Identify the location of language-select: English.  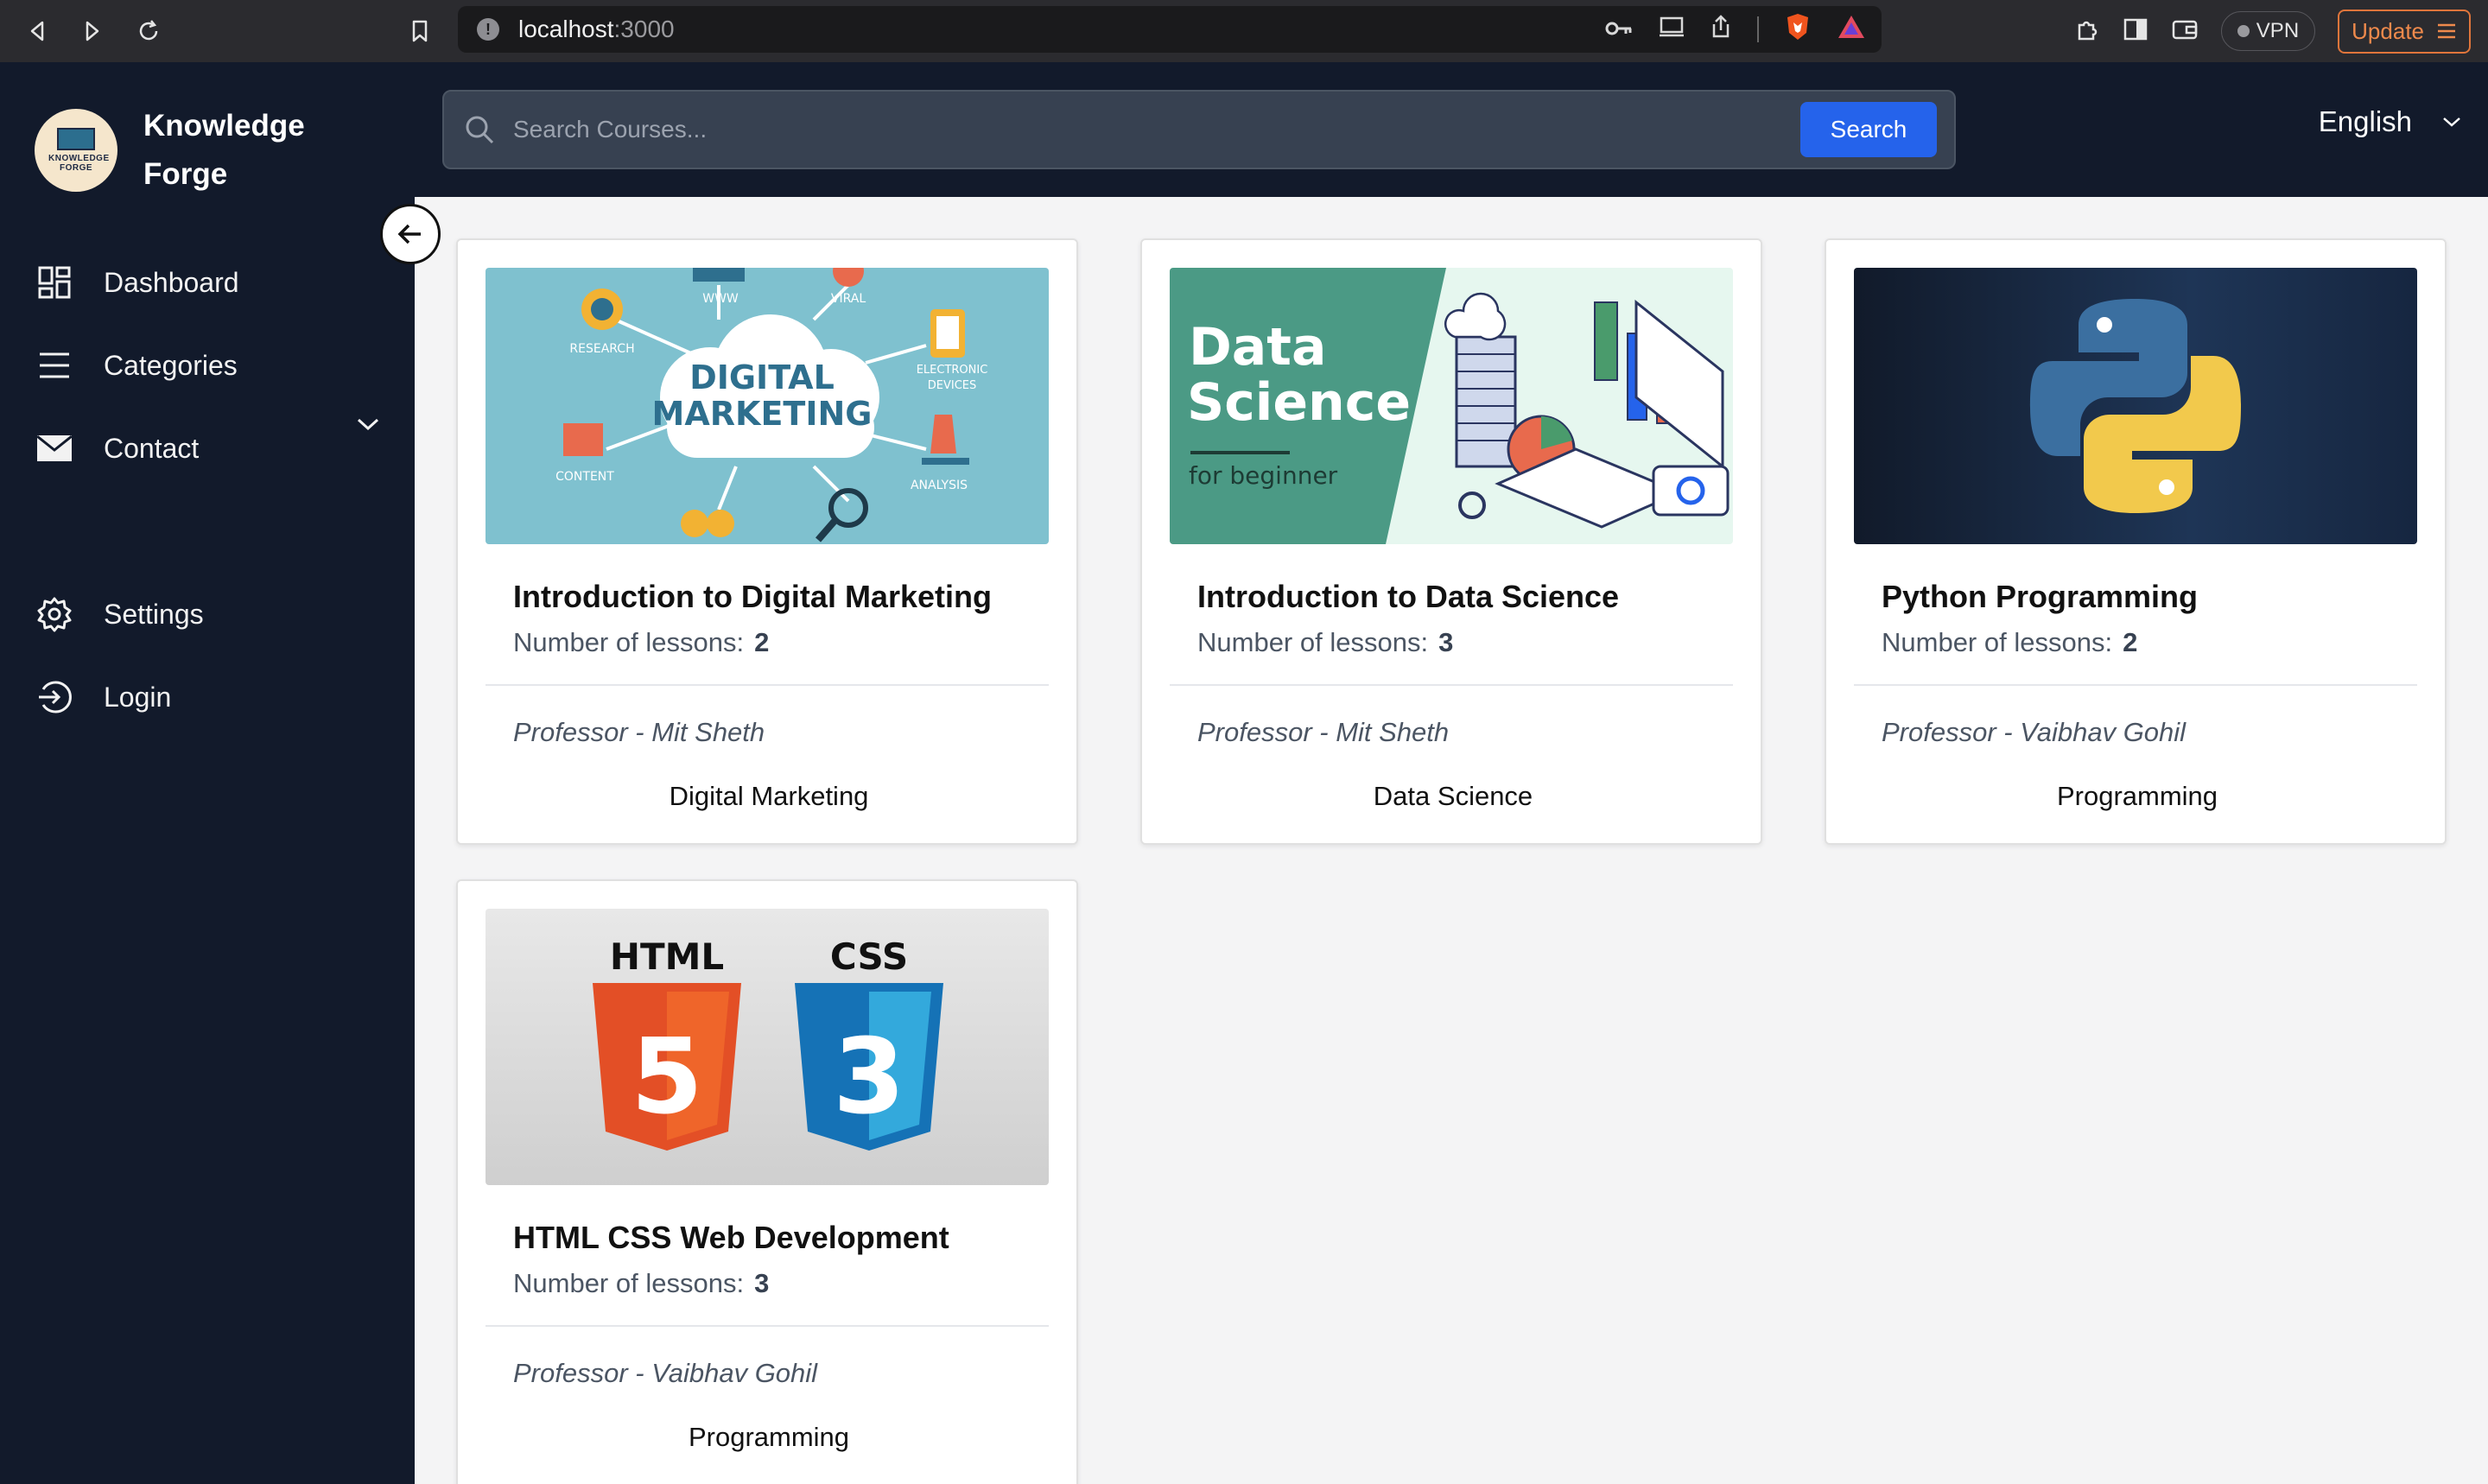
(2390, 121).